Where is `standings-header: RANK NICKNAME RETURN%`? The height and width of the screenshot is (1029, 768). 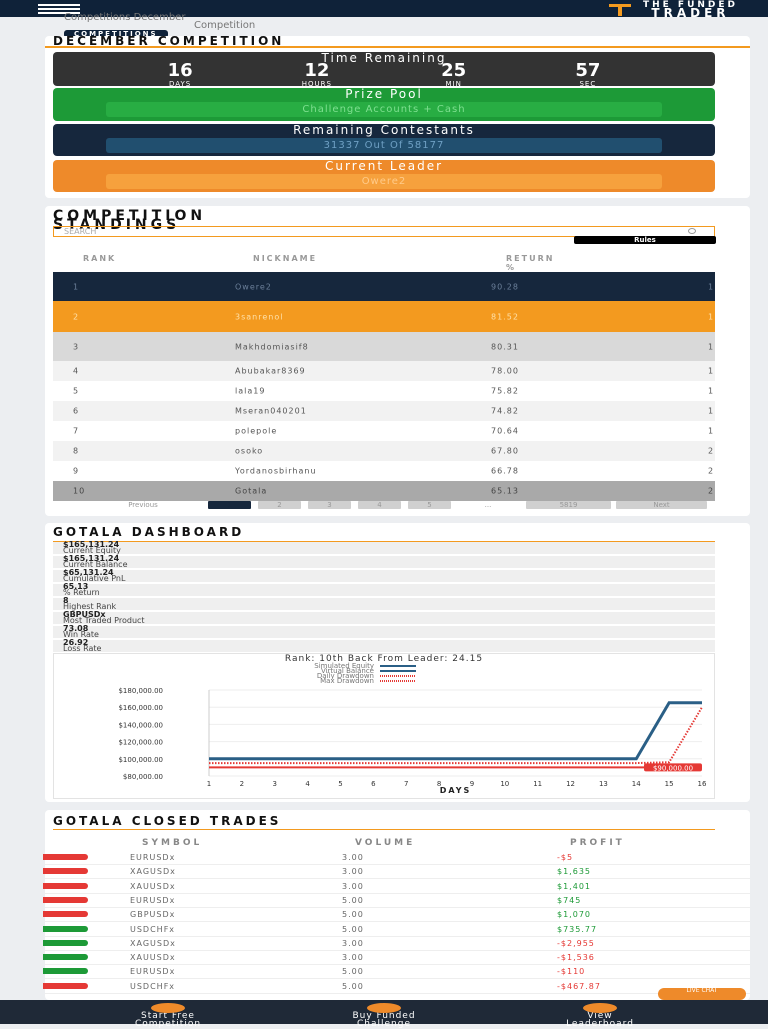
standings-header: RANK NICKNAME RETURN% is located at coordinates (384, 261).